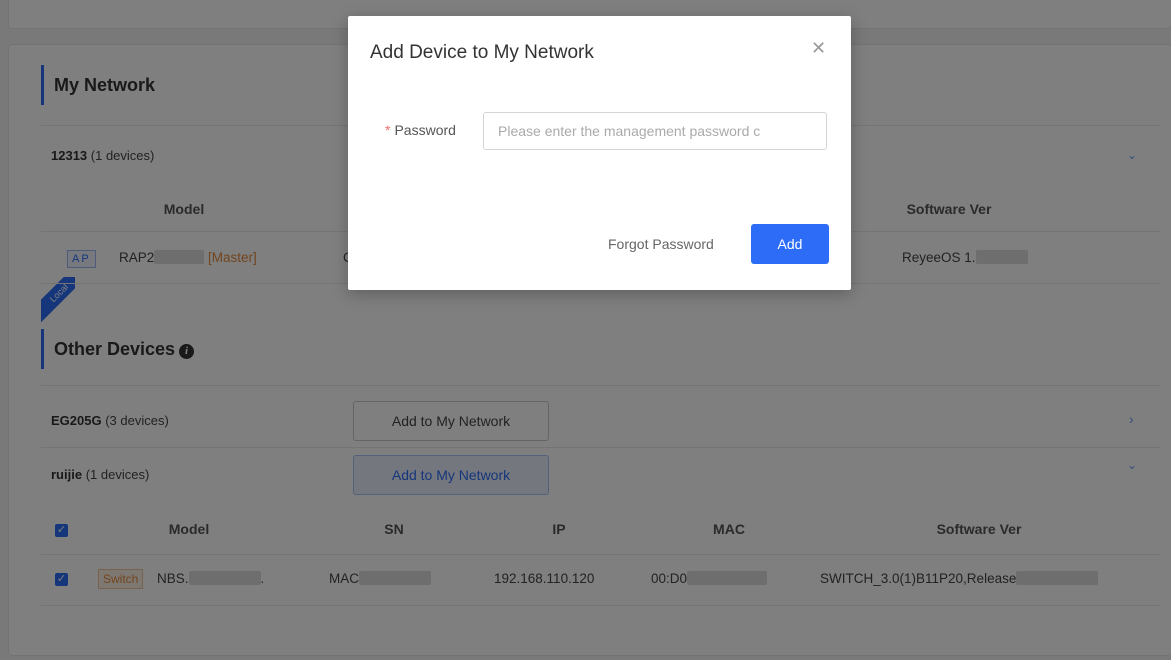 The height and width of the screenshot is (660, 1171). Describe the element at coordinates (388, 130) in the screenshot. I see `required-asterisk: *` at that location.